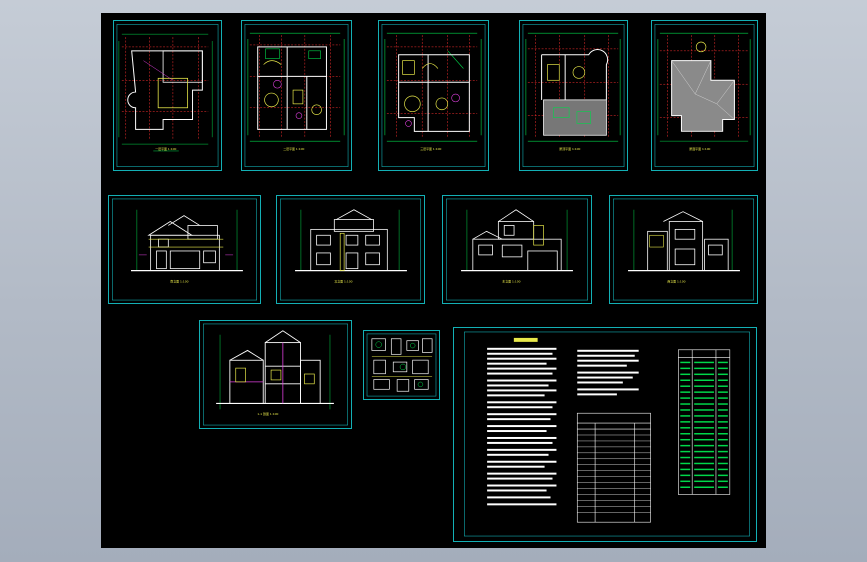  I want to click on plan-drawing-1: 一层平面 1:100, so click(167, 95).